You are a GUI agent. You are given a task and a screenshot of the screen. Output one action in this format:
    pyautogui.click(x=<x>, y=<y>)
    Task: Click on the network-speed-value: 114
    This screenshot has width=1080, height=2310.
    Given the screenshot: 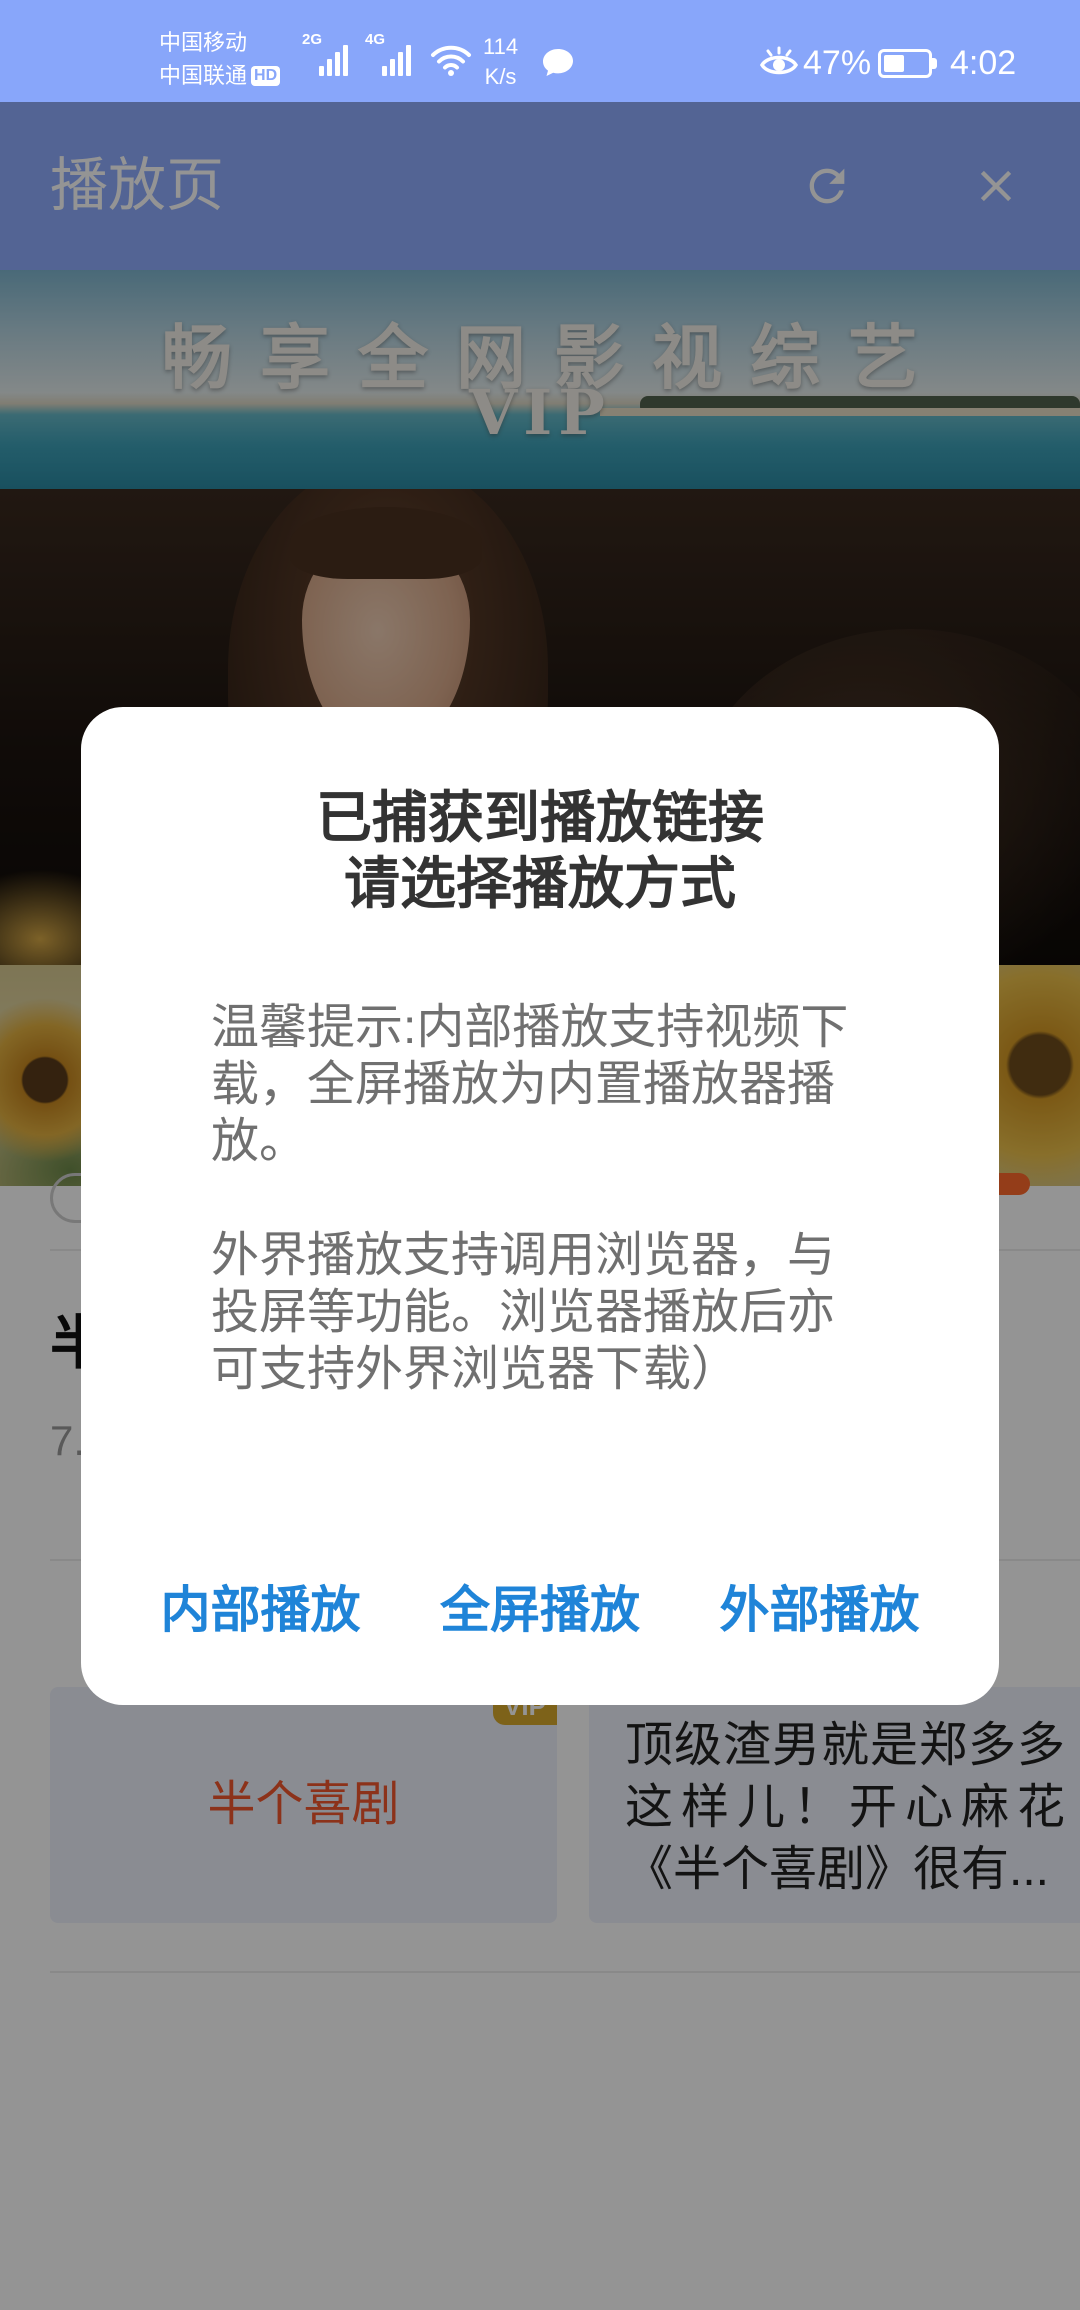 What is the action you would take?
    pyautogui.click(x=501, y=46)
    